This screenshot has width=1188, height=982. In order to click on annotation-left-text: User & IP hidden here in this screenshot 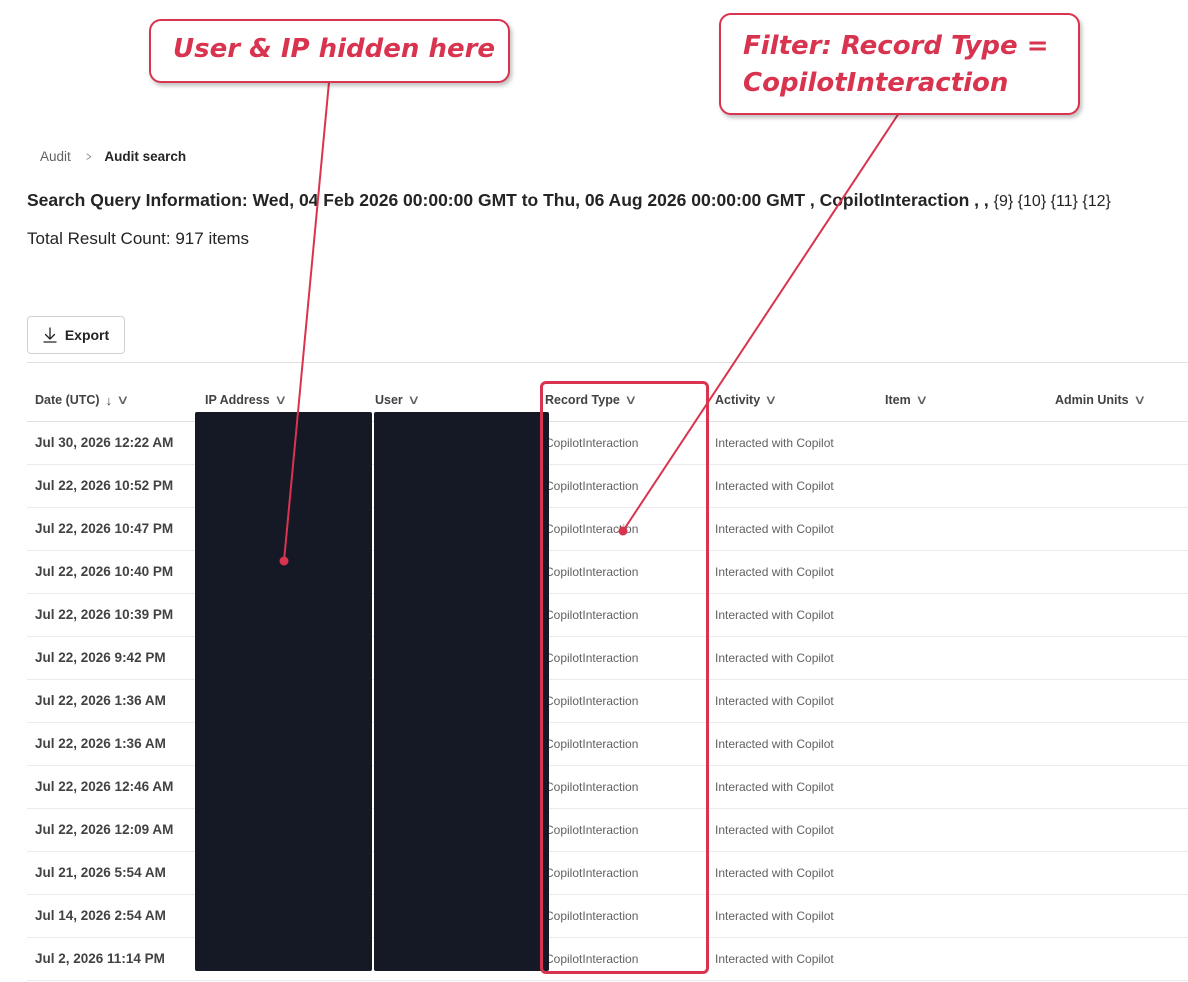, I will do `click(334, 49)`.